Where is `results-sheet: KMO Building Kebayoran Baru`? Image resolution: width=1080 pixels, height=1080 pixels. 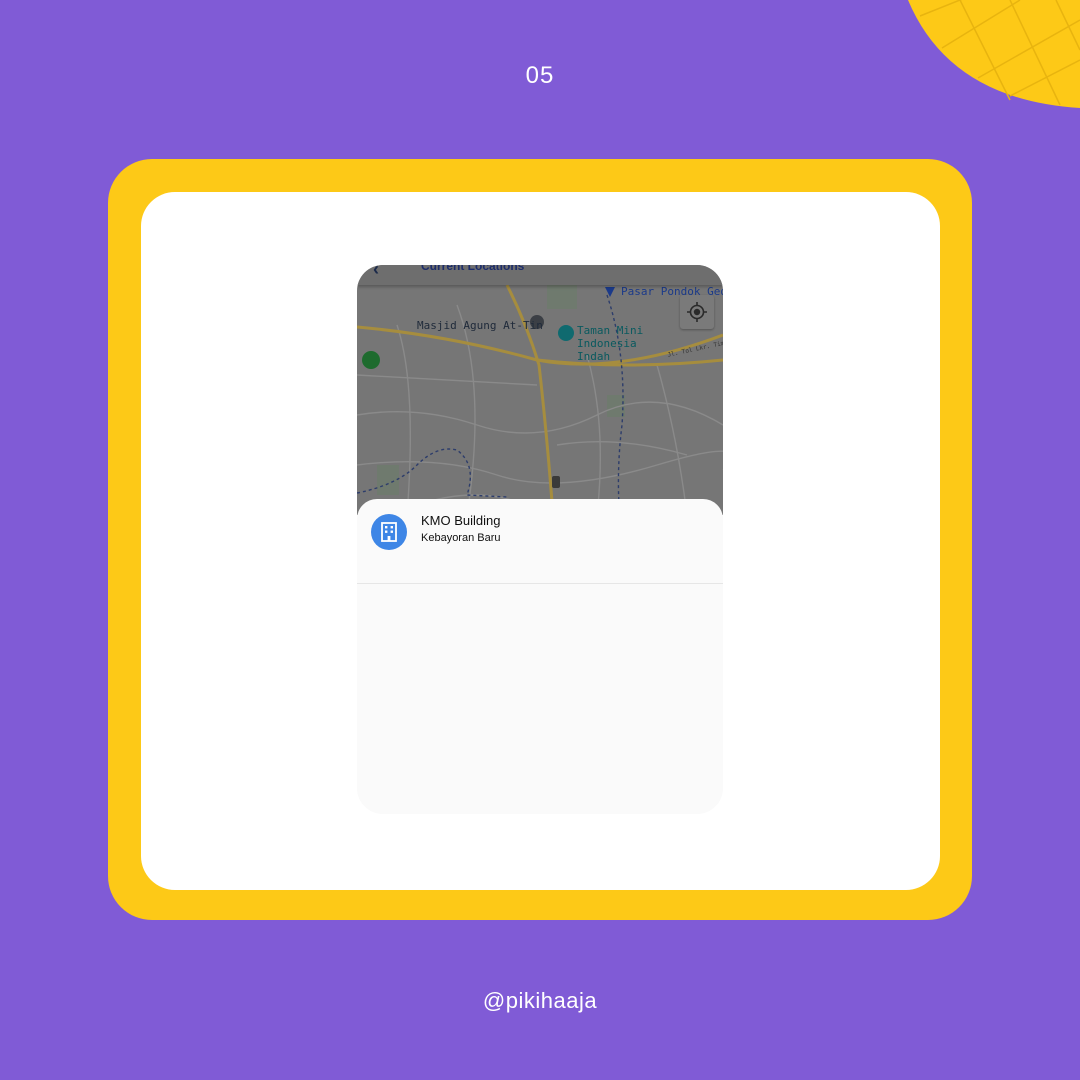 results-sheet: KMO Building Kebayoran Baru is located at coordinates (540, 656).